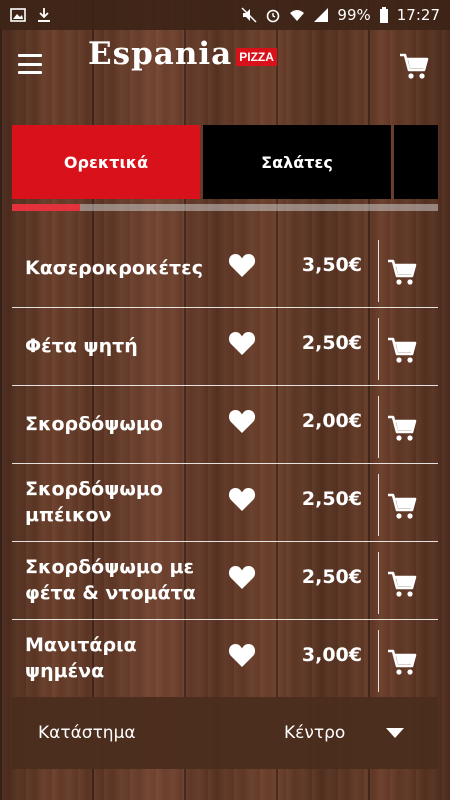 This screenshot has height=800, width=450. I want to click on item-price: 3,50€, so click(331, 265).